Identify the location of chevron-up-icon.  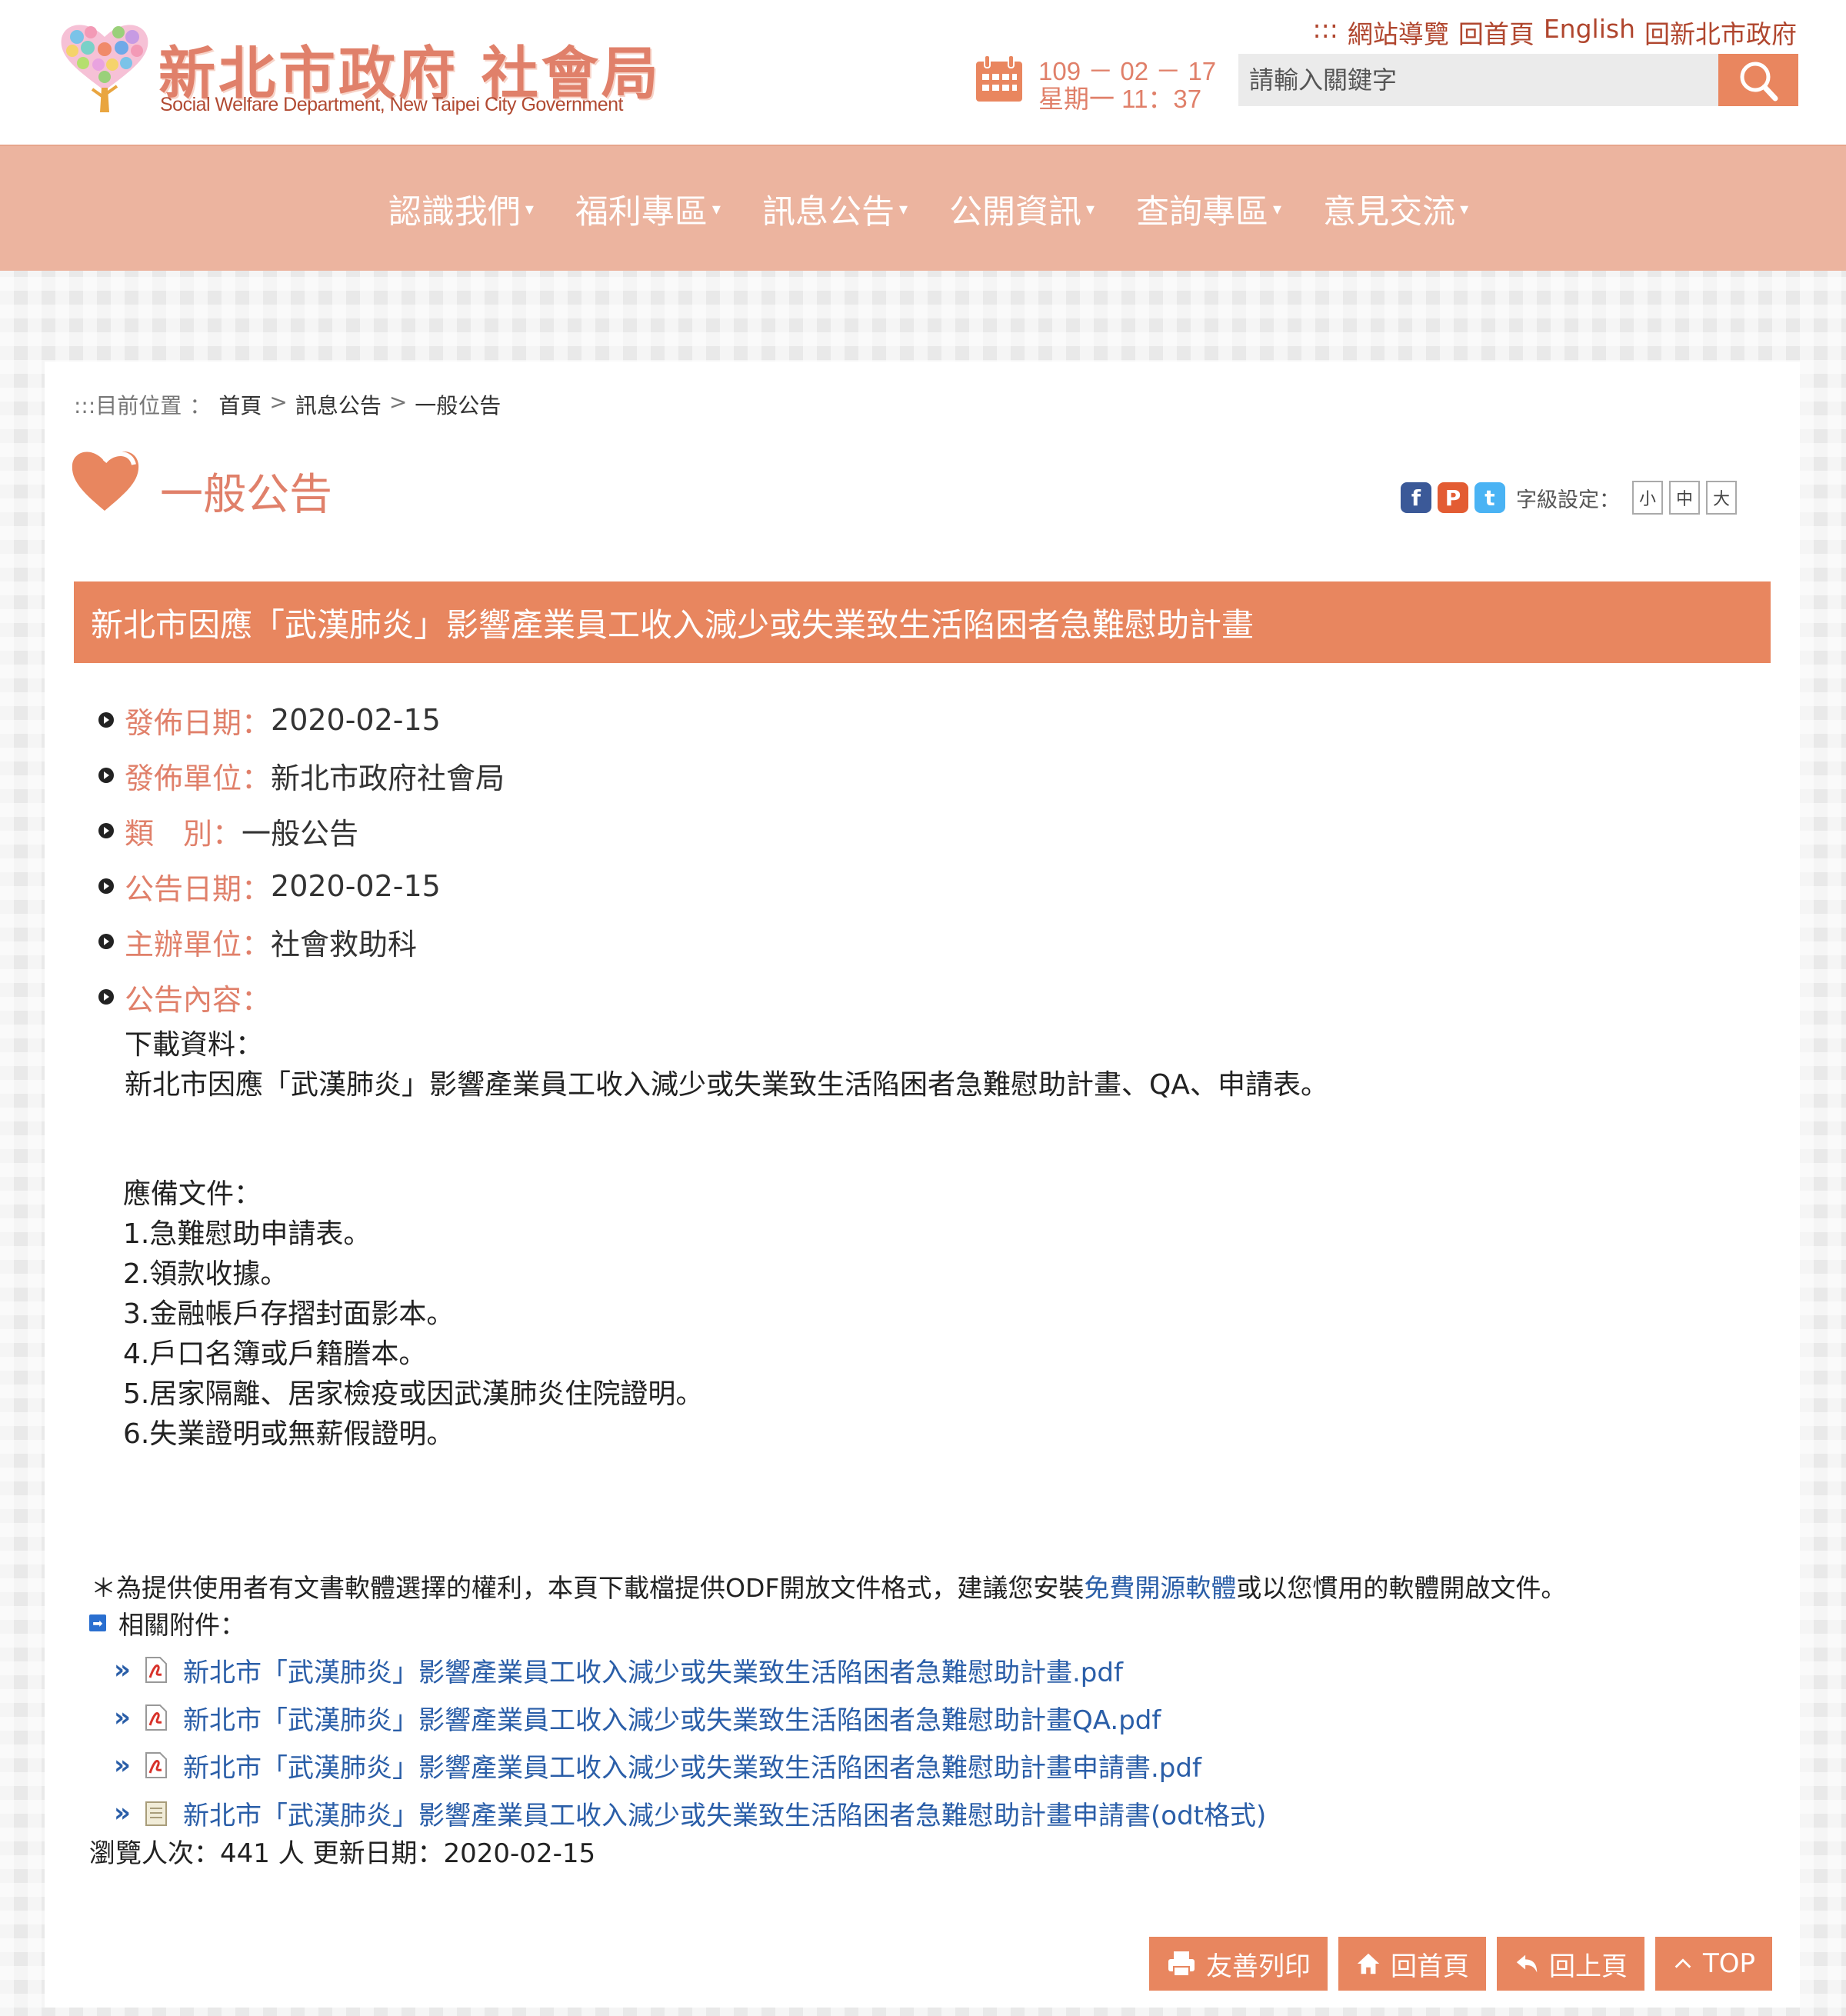
(1682, 1963).